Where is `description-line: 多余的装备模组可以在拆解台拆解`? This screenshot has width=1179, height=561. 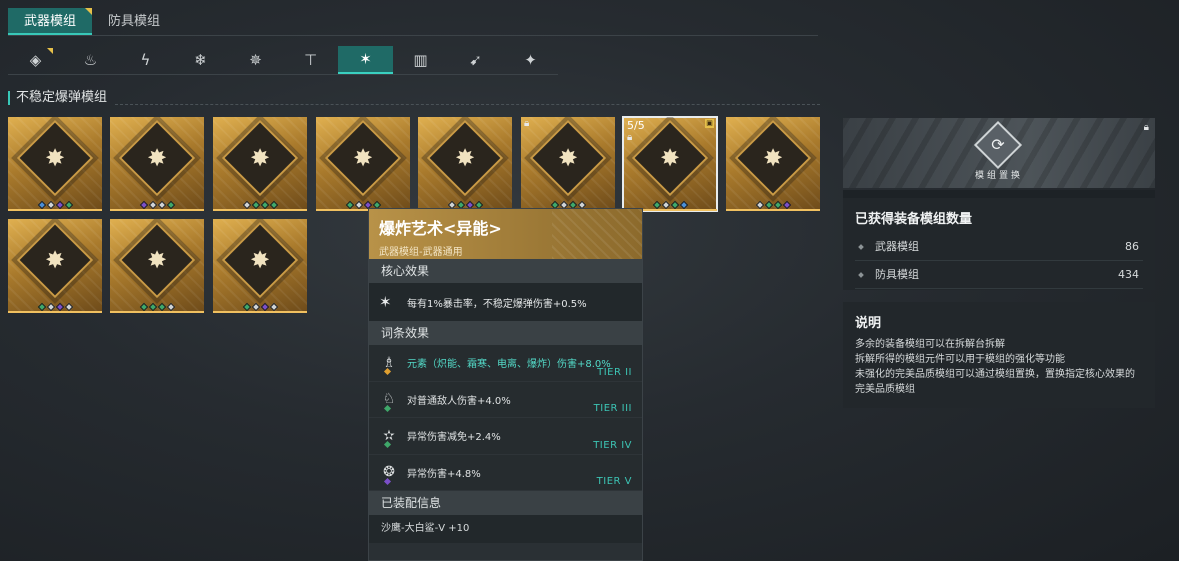
description-line: 多余的装备模组可以在拆解台拆解 is located at coordinates (930, 344).